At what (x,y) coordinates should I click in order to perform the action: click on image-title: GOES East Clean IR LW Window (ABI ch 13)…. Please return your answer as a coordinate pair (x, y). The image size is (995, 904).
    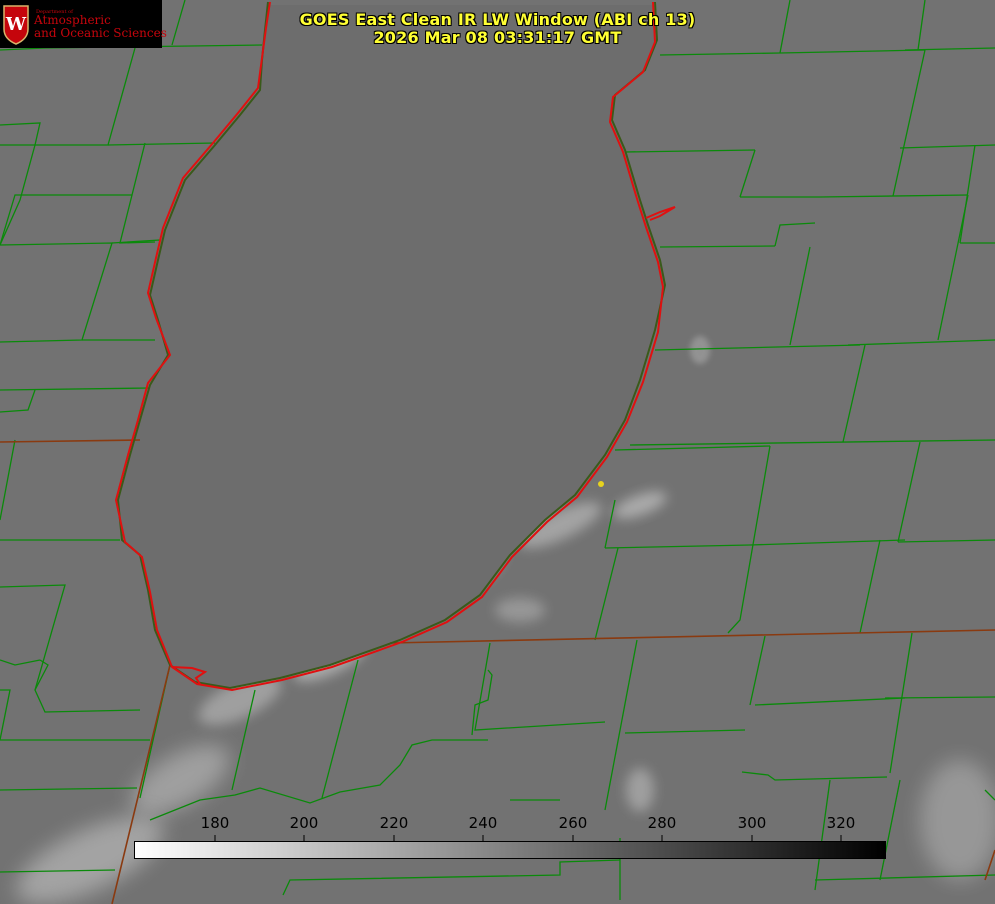
    Looking at the image, I should click on (497, 29).